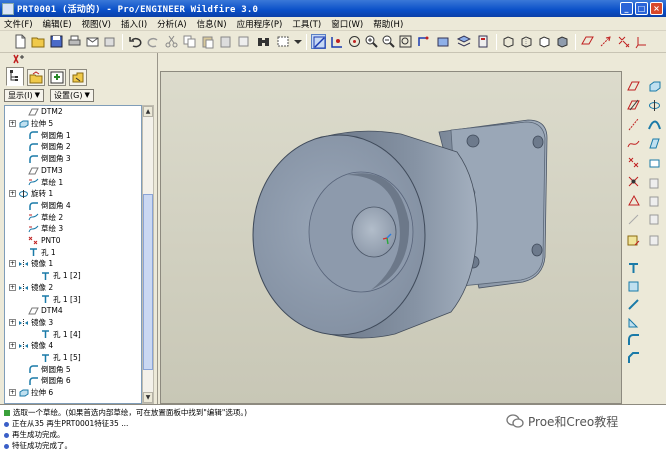 This screenshot has height=453, width=666. I want to click on datum-axes-icon, so click(605, 41).